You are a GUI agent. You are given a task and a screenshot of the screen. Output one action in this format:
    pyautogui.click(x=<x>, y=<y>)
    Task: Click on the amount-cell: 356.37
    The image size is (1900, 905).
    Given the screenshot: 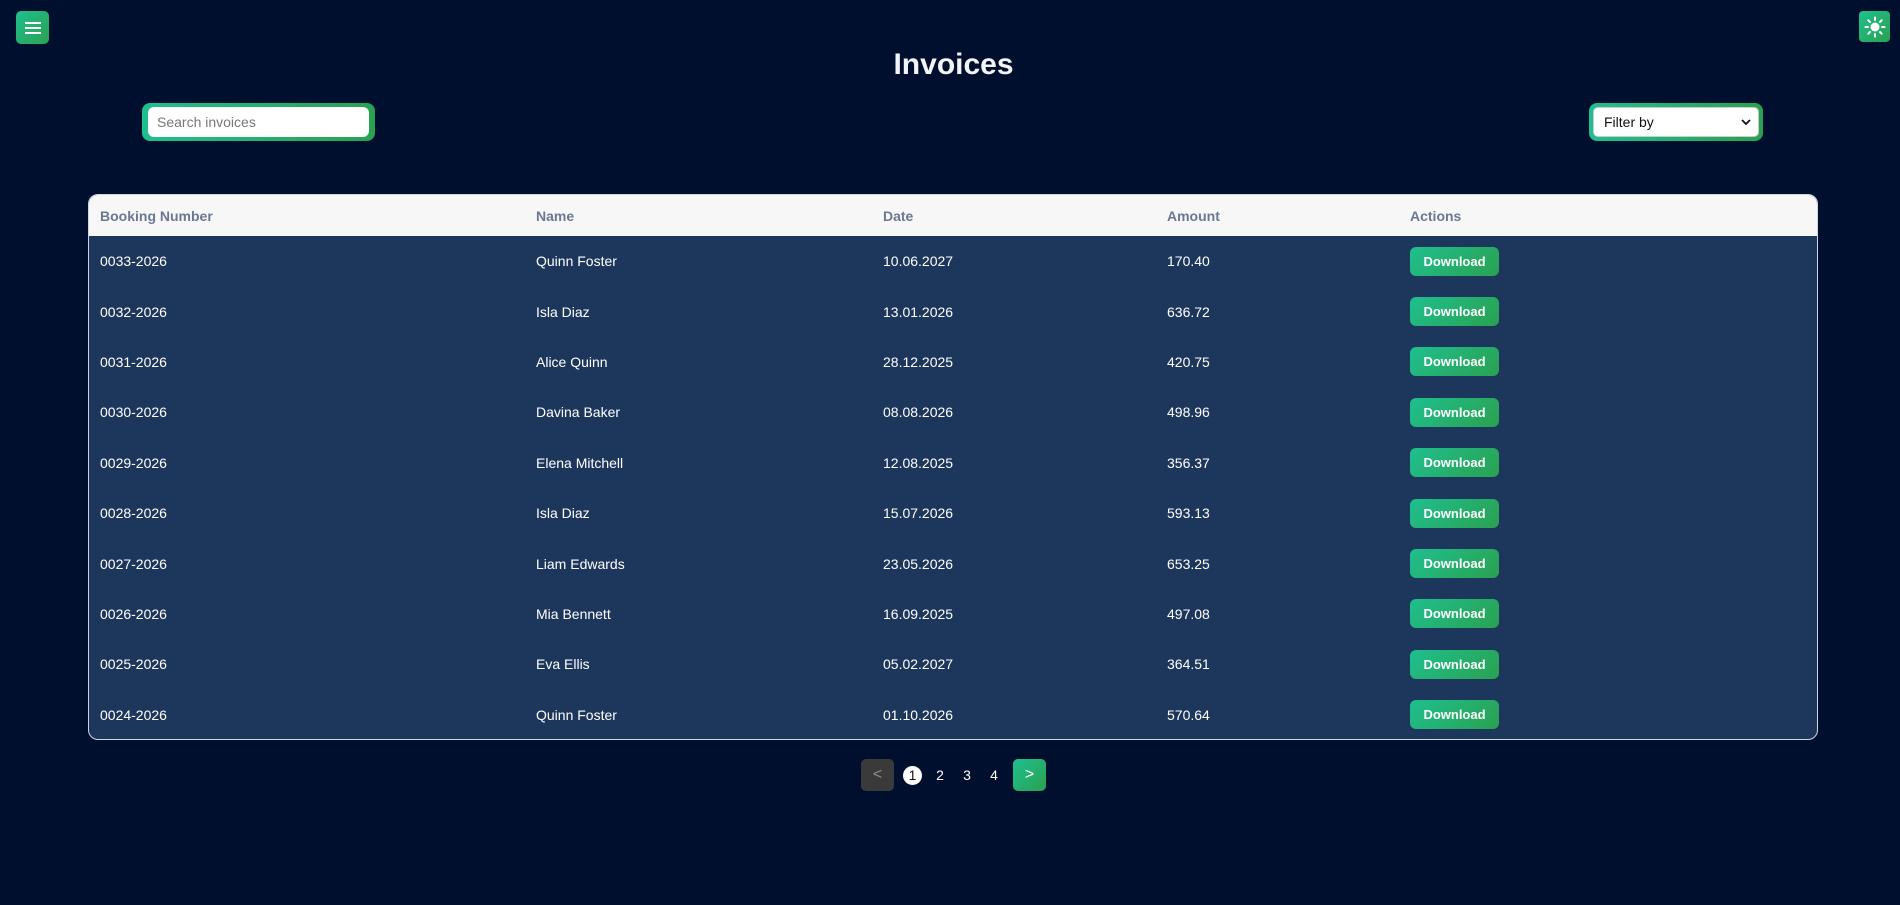 What is the action you would take?
    pyautogui.click(x=1188, y=462)
    